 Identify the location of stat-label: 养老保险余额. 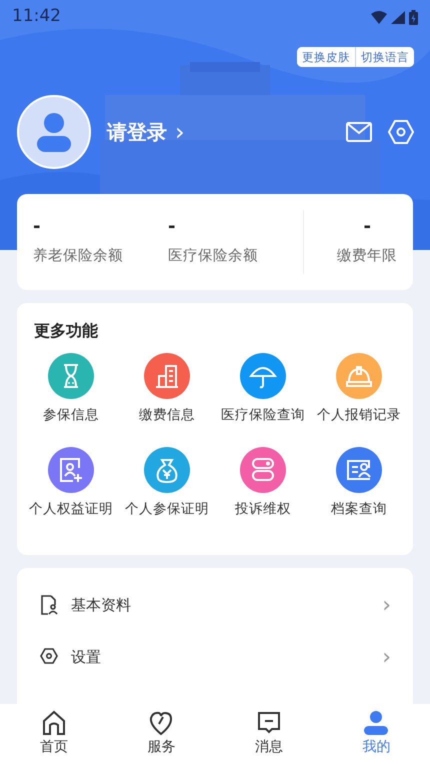
(78, 256).